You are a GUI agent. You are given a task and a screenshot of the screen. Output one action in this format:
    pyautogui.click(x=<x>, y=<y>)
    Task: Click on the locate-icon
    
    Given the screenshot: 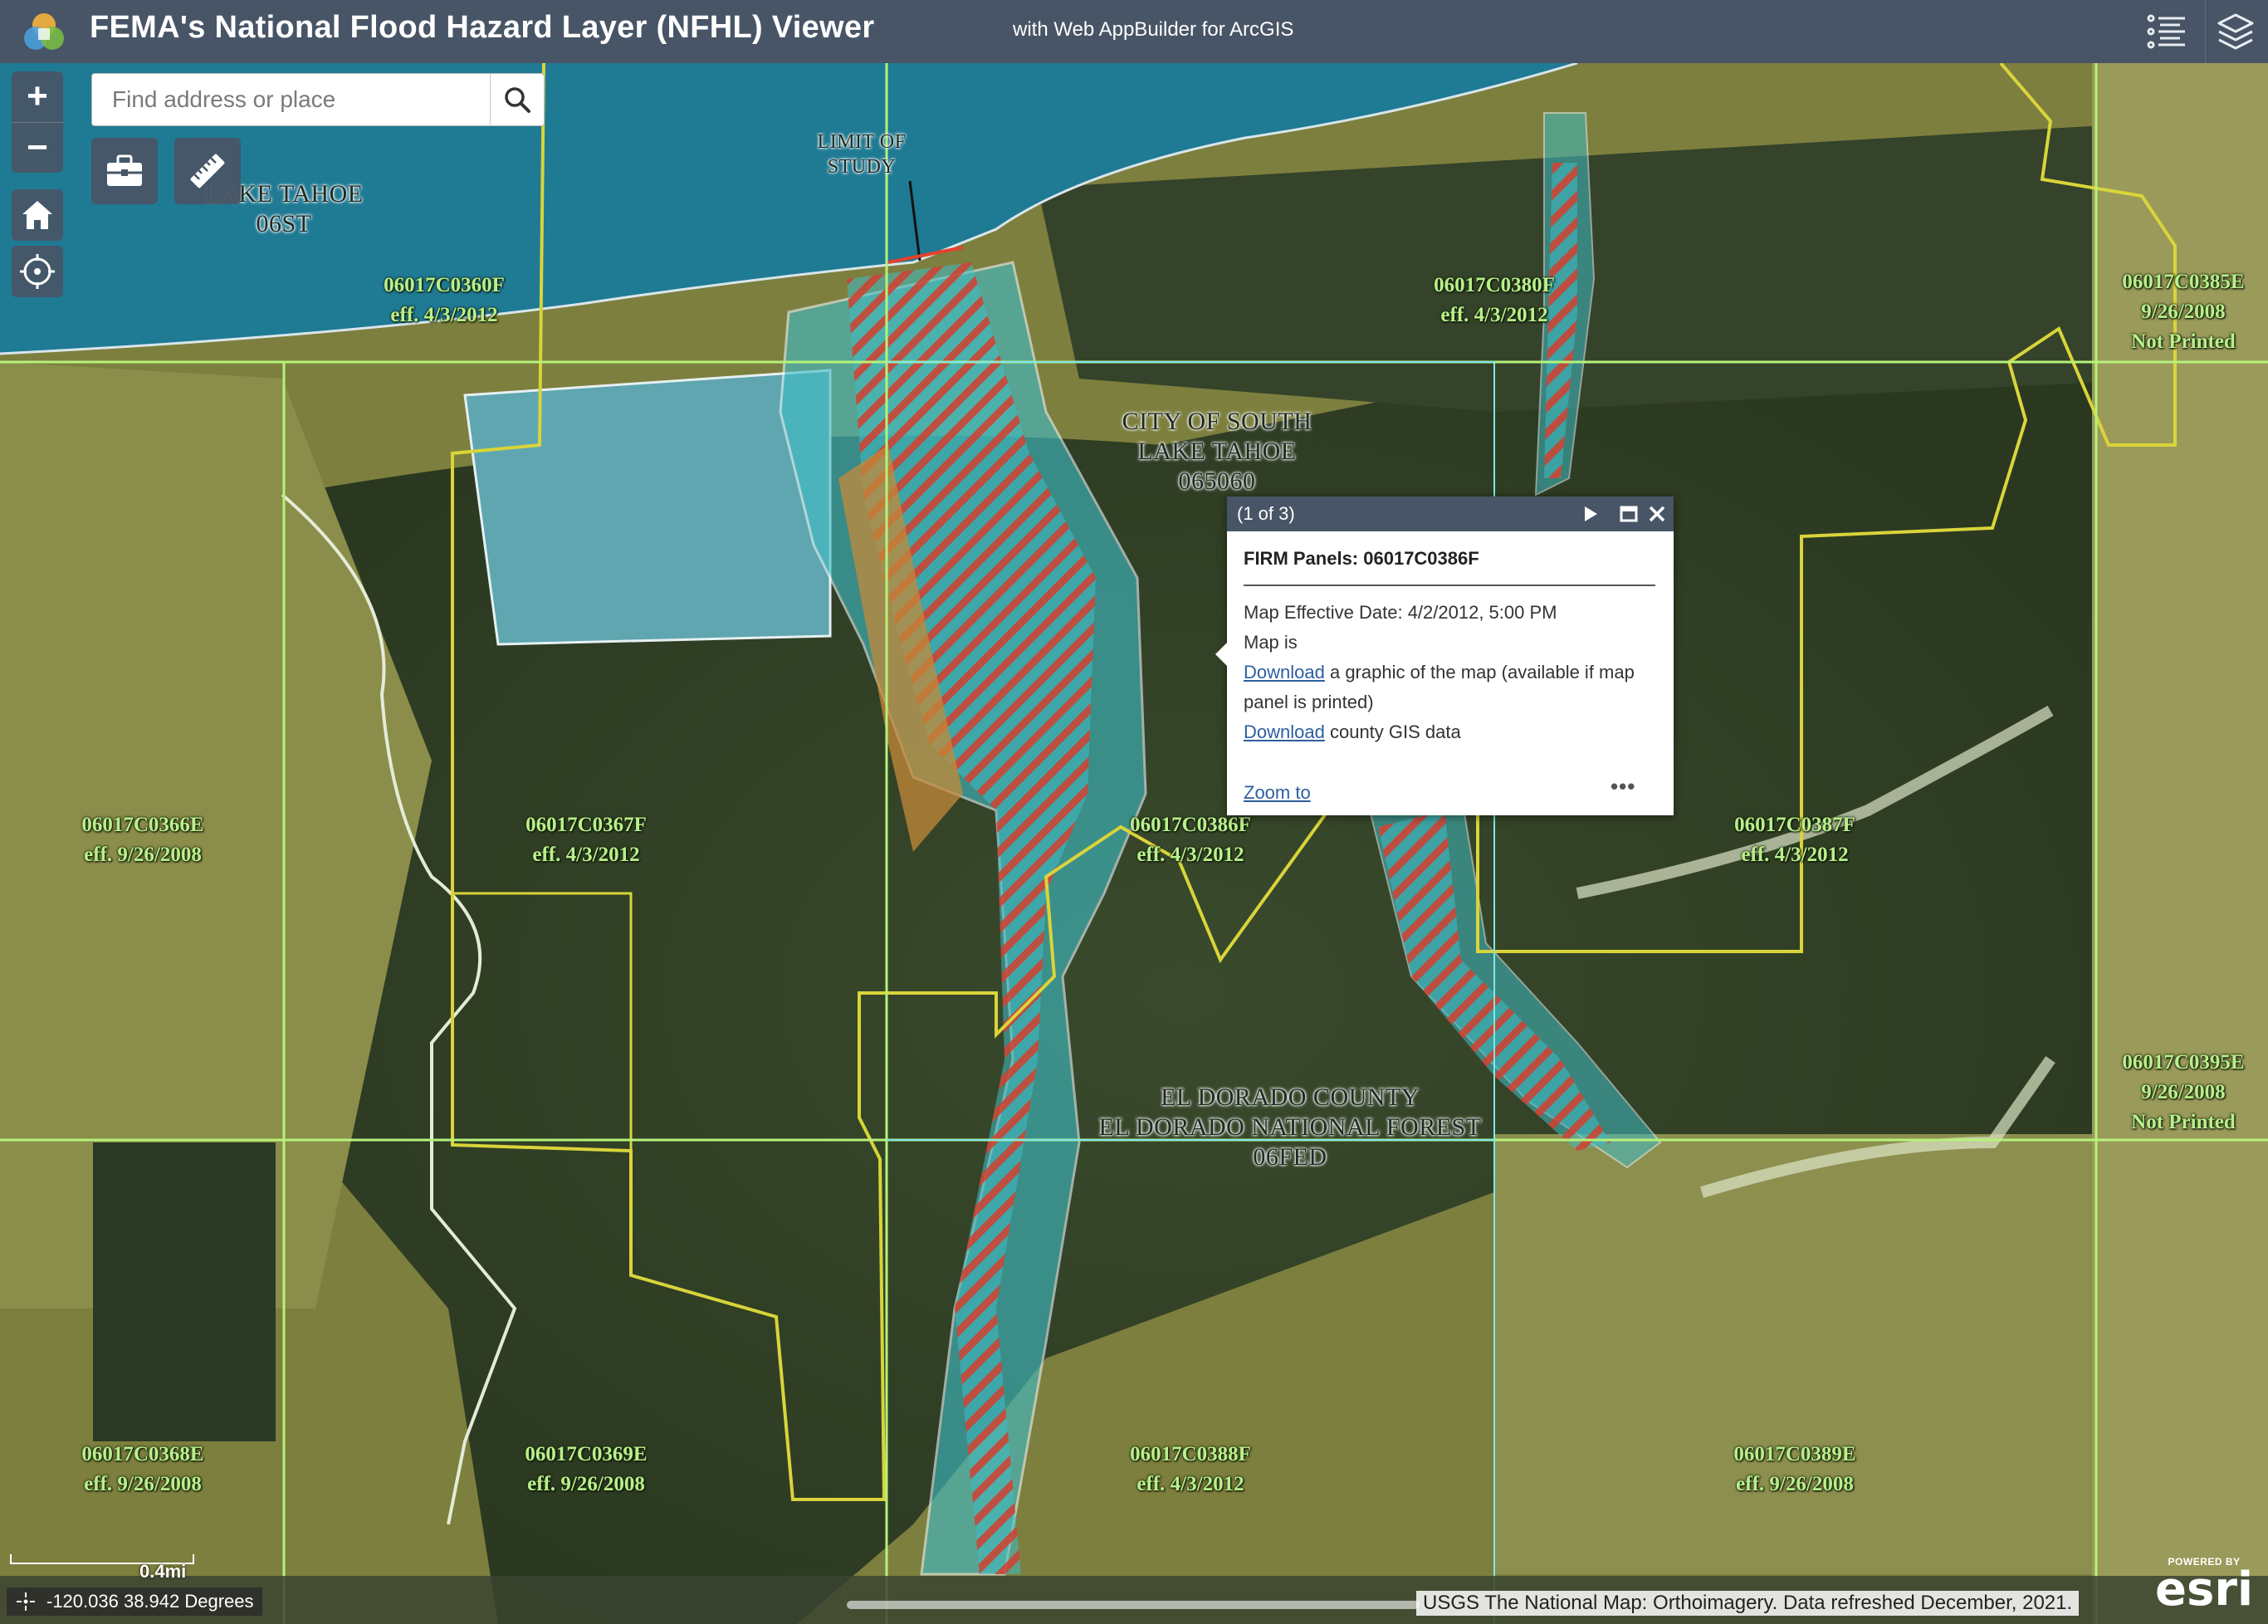 What is the action you would take?
    pyautogui.click(x=37, y=271)
    